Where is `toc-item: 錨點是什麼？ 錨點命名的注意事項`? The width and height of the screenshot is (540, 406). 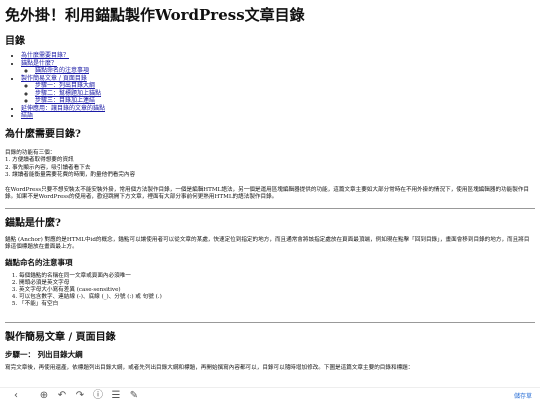
toc-item: 錨點是什麼？ 錨點命名的注意事項 is located at coordinates (278, 67).